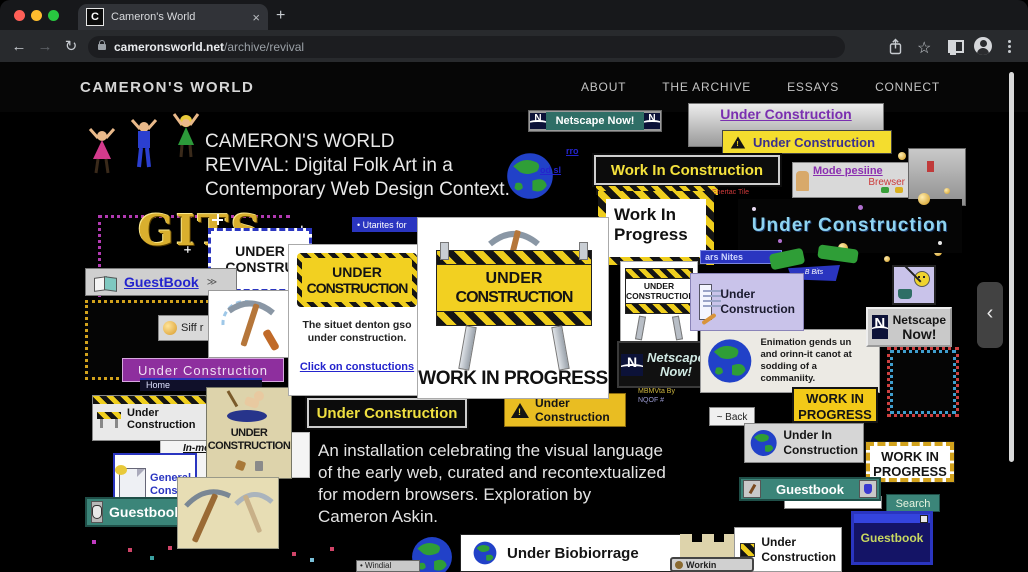 This screenshot has height=572, width=1028. What do you see at coordinates (45, 46) in the screenshot?
I see `forward-icon: →` at bounding box center [45, 46].